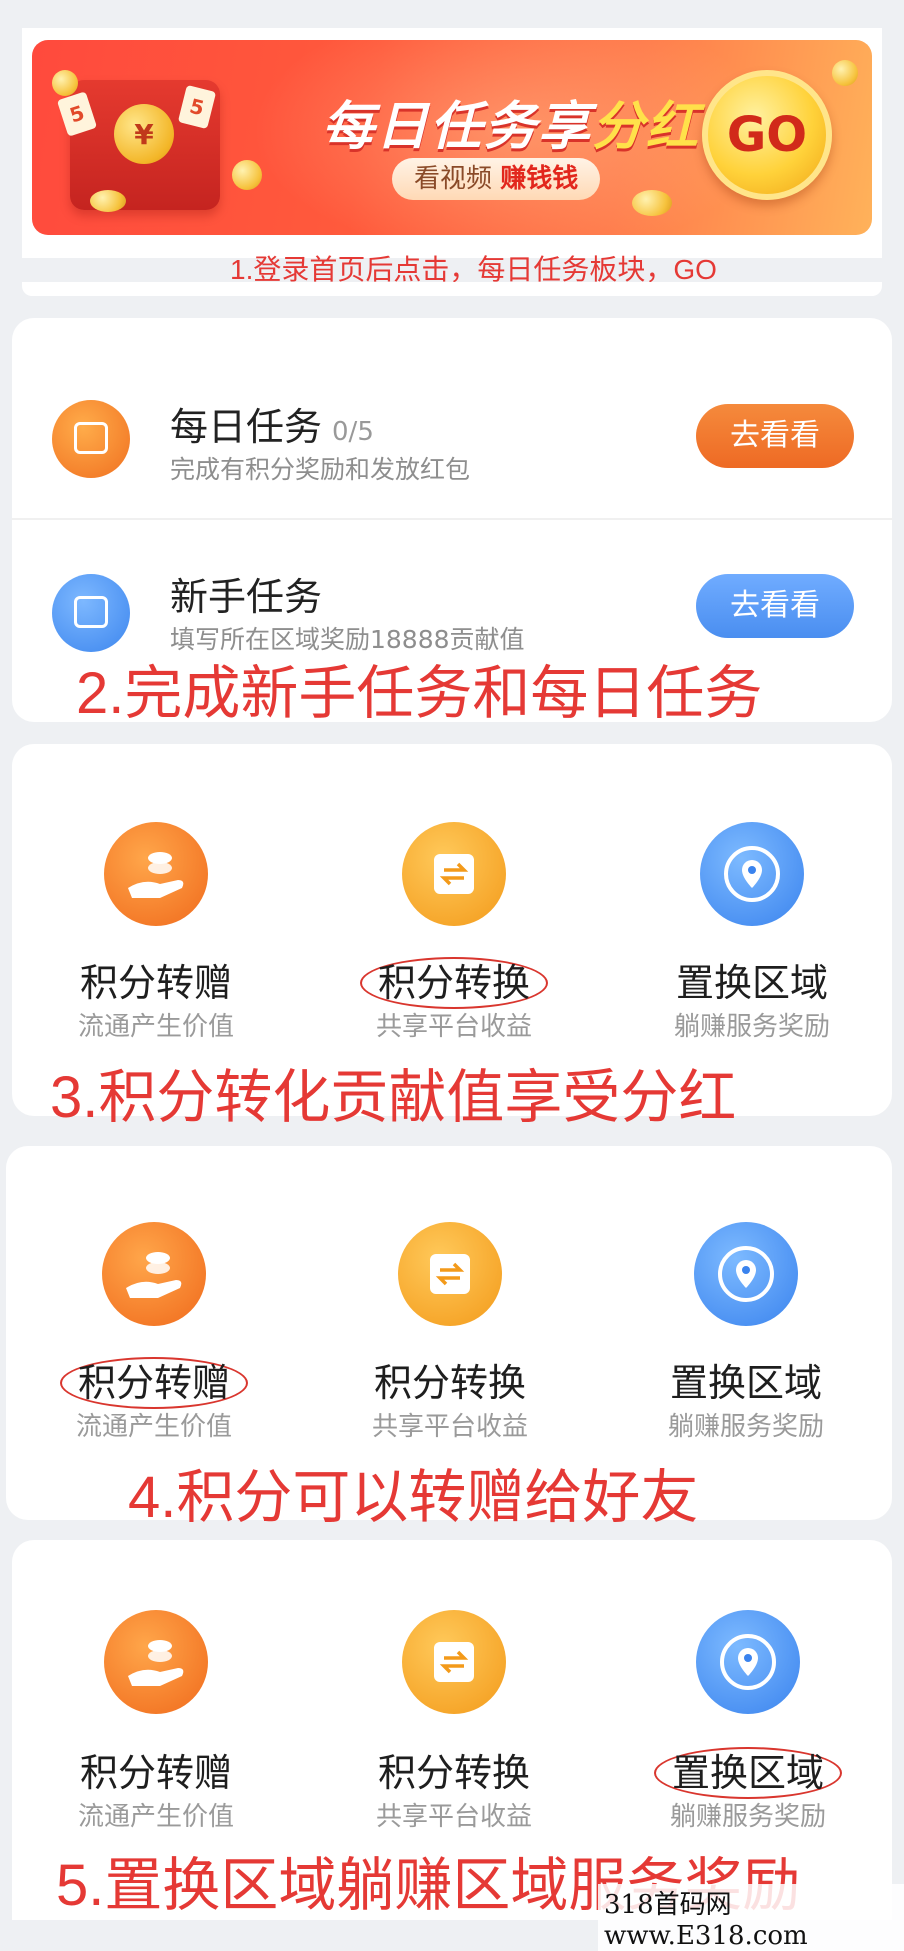 This screenshot has height=1951, width=904. I want to click on banner-subtitle-emphasis: 赚钱钱, so click(539, 179).